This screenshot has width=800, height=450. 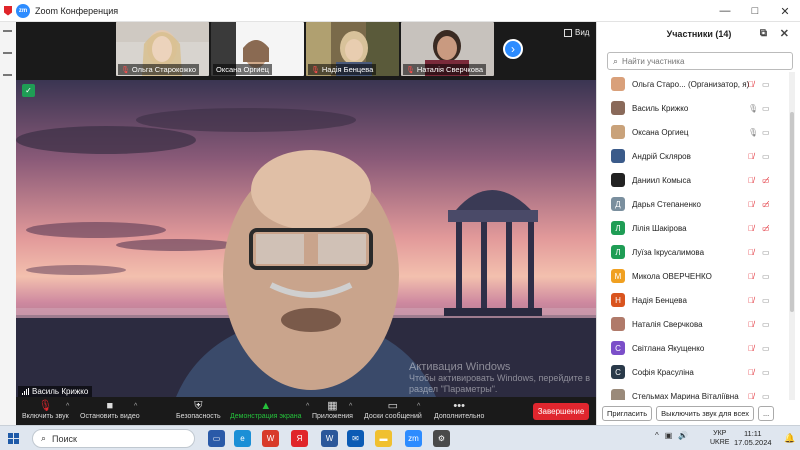 I want to click on participant-thumbnail: Оксана Оргиец, so click(x=257, y=49).